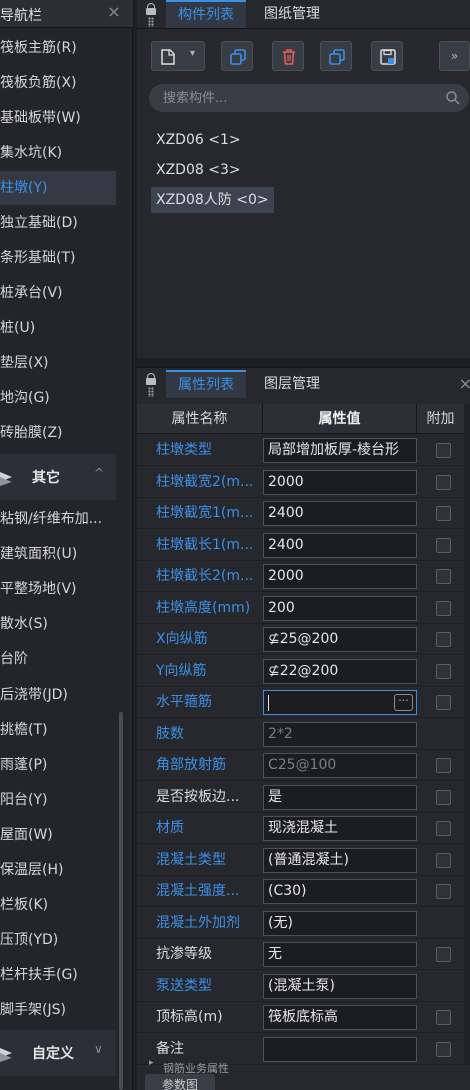 This screenshot has height=1090, width=470. Describe the element at coordinates (121, 901) in the screenshot. I see `nav-scrollbar` at that location.